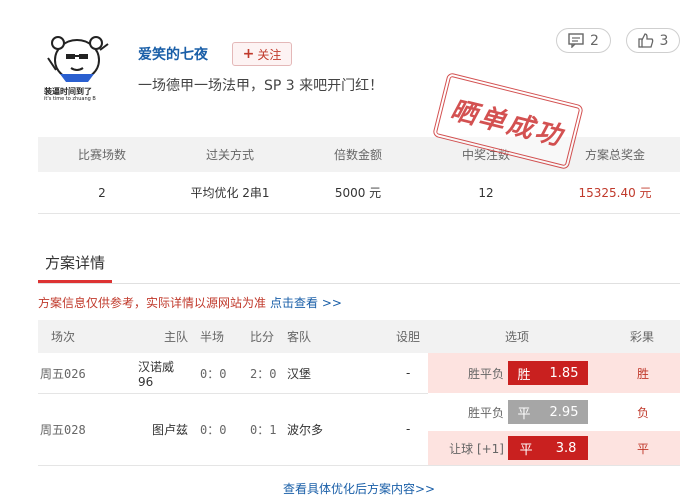 The image size is (680, 499). Describe the element at coordinates (664, 40) in the screenshot. I see `like-count: 3` at that location.